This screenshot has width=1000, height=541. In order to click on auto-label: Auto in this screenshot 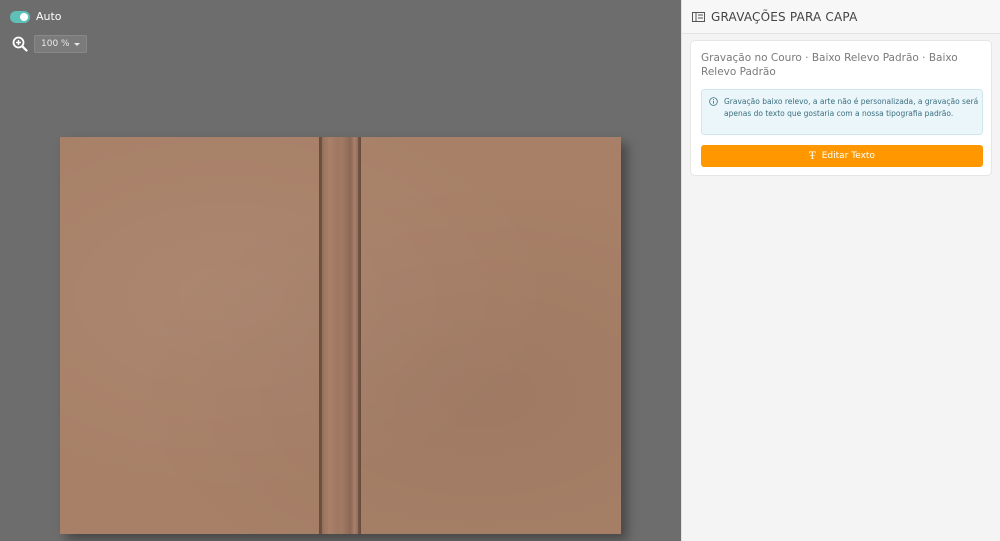, I will do `click(49, 16)`.